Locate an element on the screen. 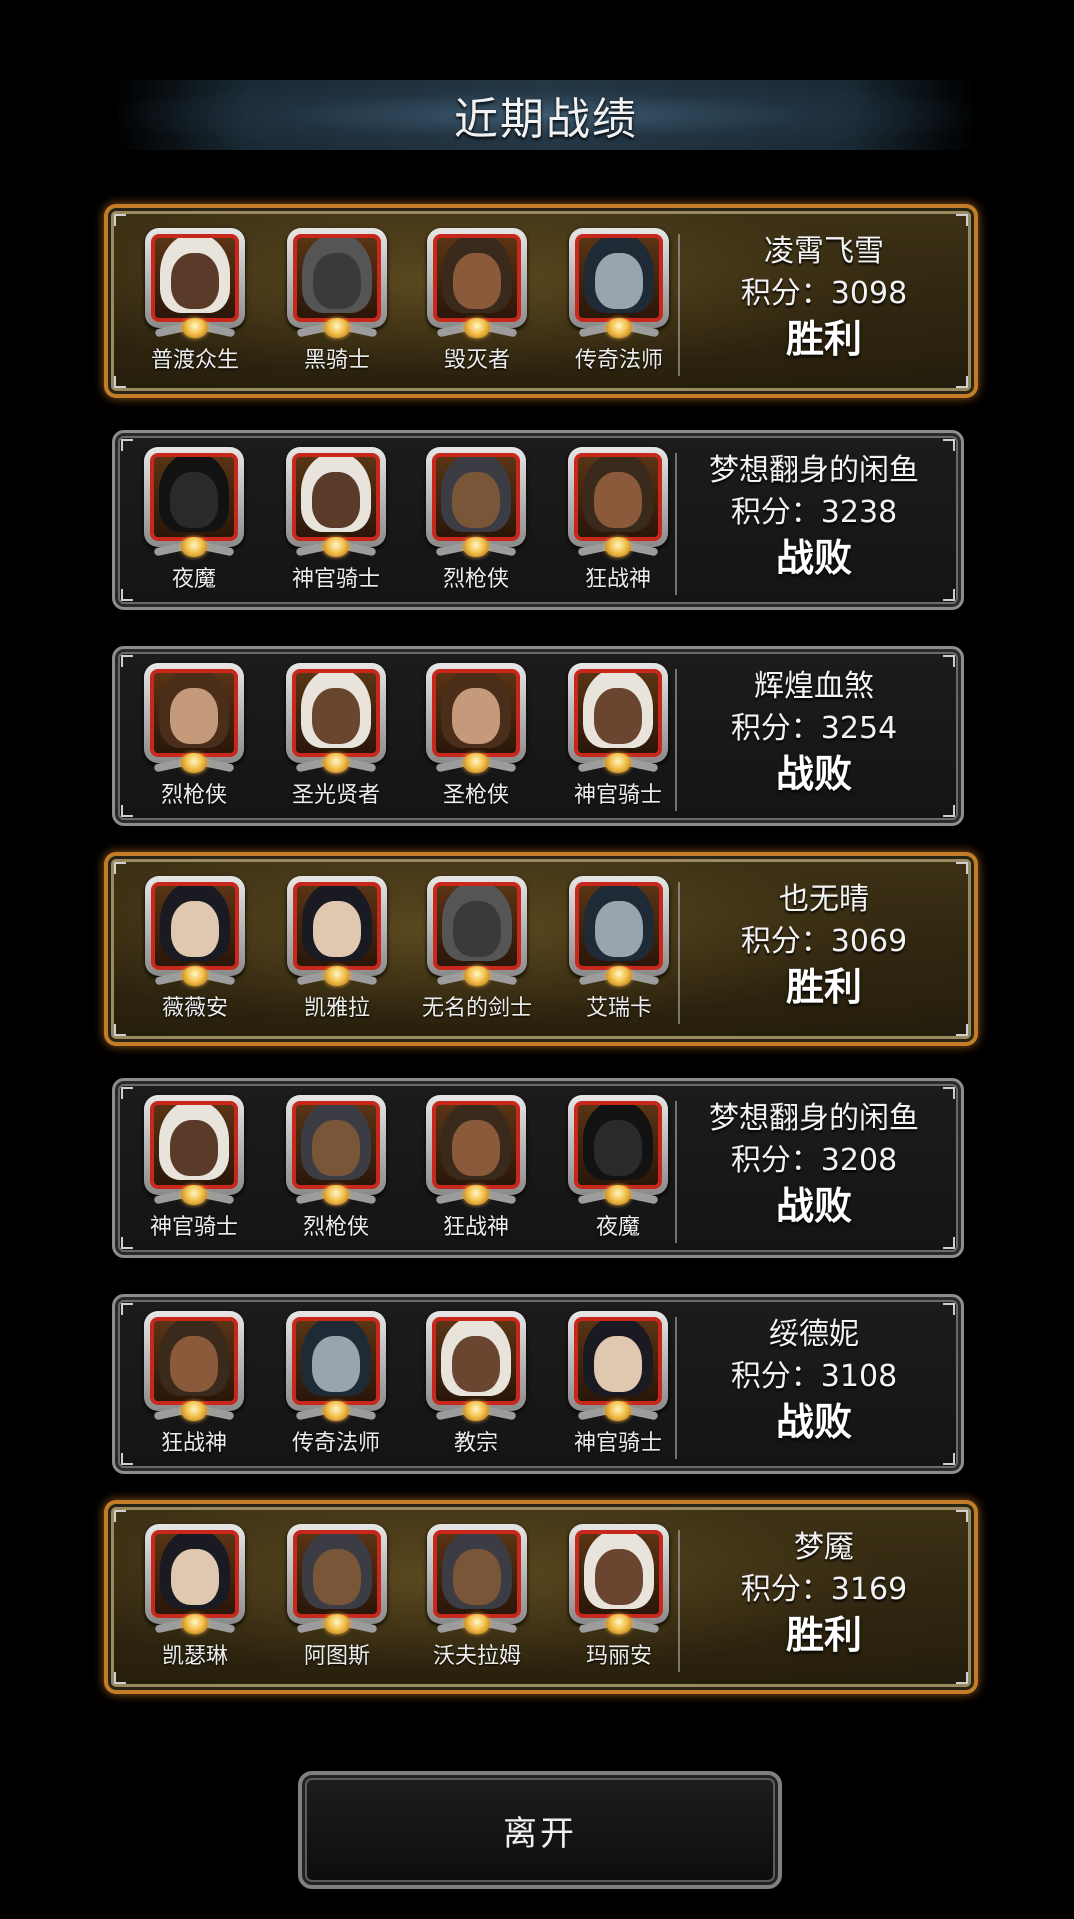 The image size is (1074, 1919). hero-slot: 凯瑟琳 is located at coordinates (195, 1597).